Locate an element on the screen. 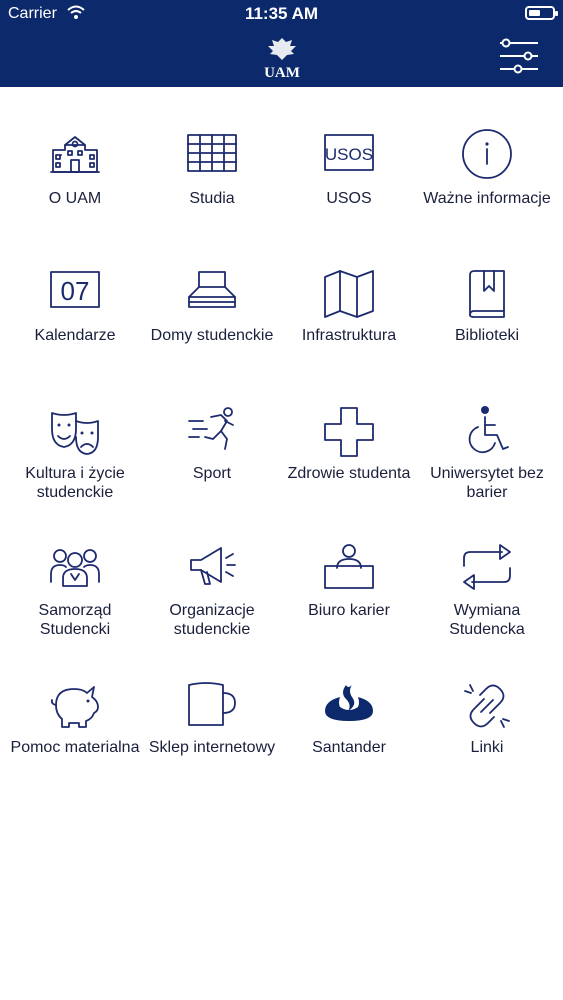 The width and height of the screenshot is (563, 1000). bed-icon is located at coordinates (212, 289).